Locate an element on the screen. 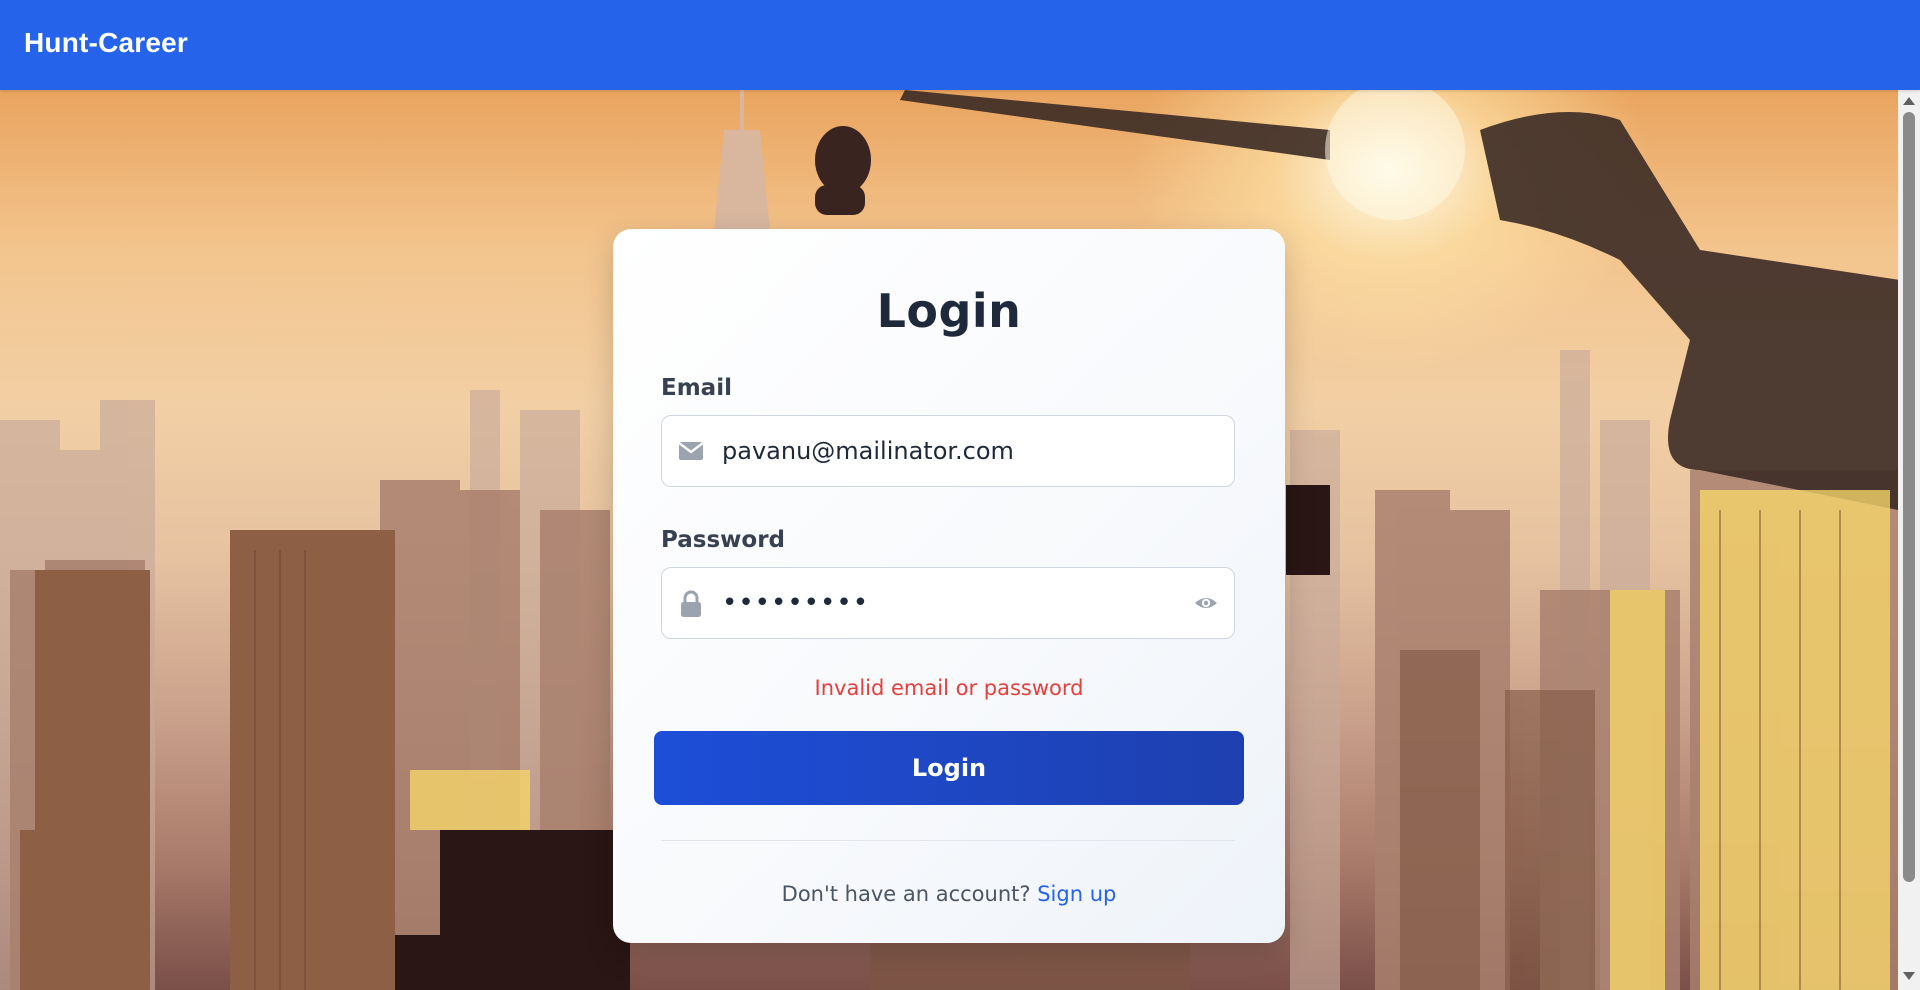  lock-icon is located at coordinates (691, 606).